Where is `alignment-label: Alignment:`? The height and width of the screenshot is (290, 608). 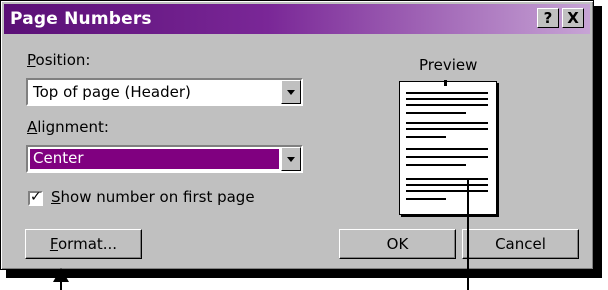 alignment-label: Alignment: is located at coordinates (68, 127).